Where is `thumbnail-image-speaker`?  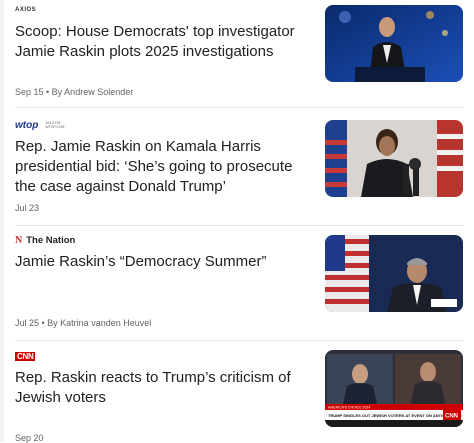
thumbnail-image-speaker is located at coordinates (394, 158).